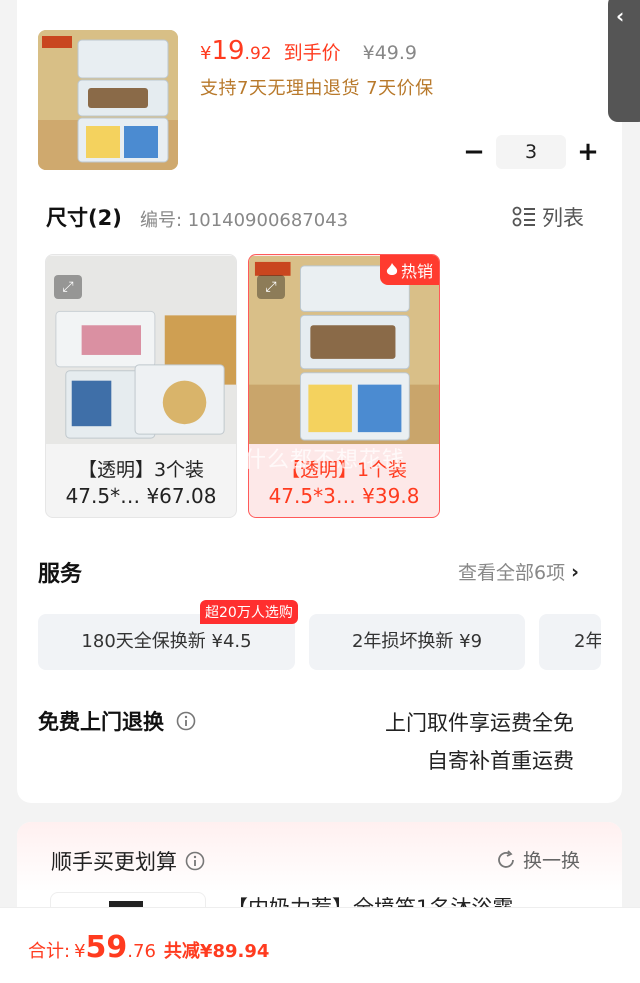  Describe the element at coordinates (141, 470) in the screenshot. I see `option-name: 【透明】3个装` at that location.